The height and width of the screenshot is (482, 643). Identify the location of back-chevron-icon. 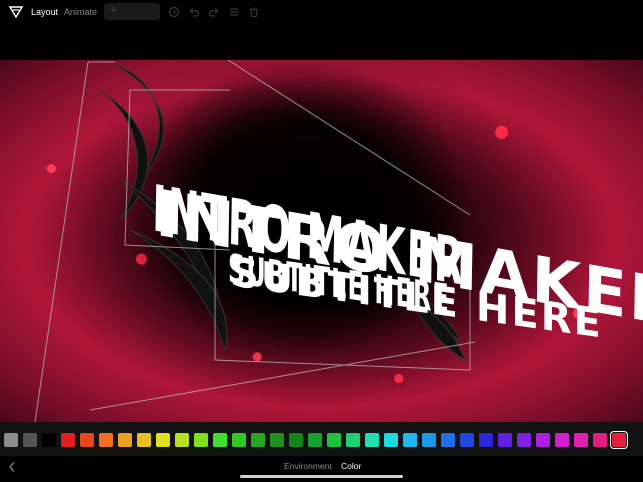
(12, 467).